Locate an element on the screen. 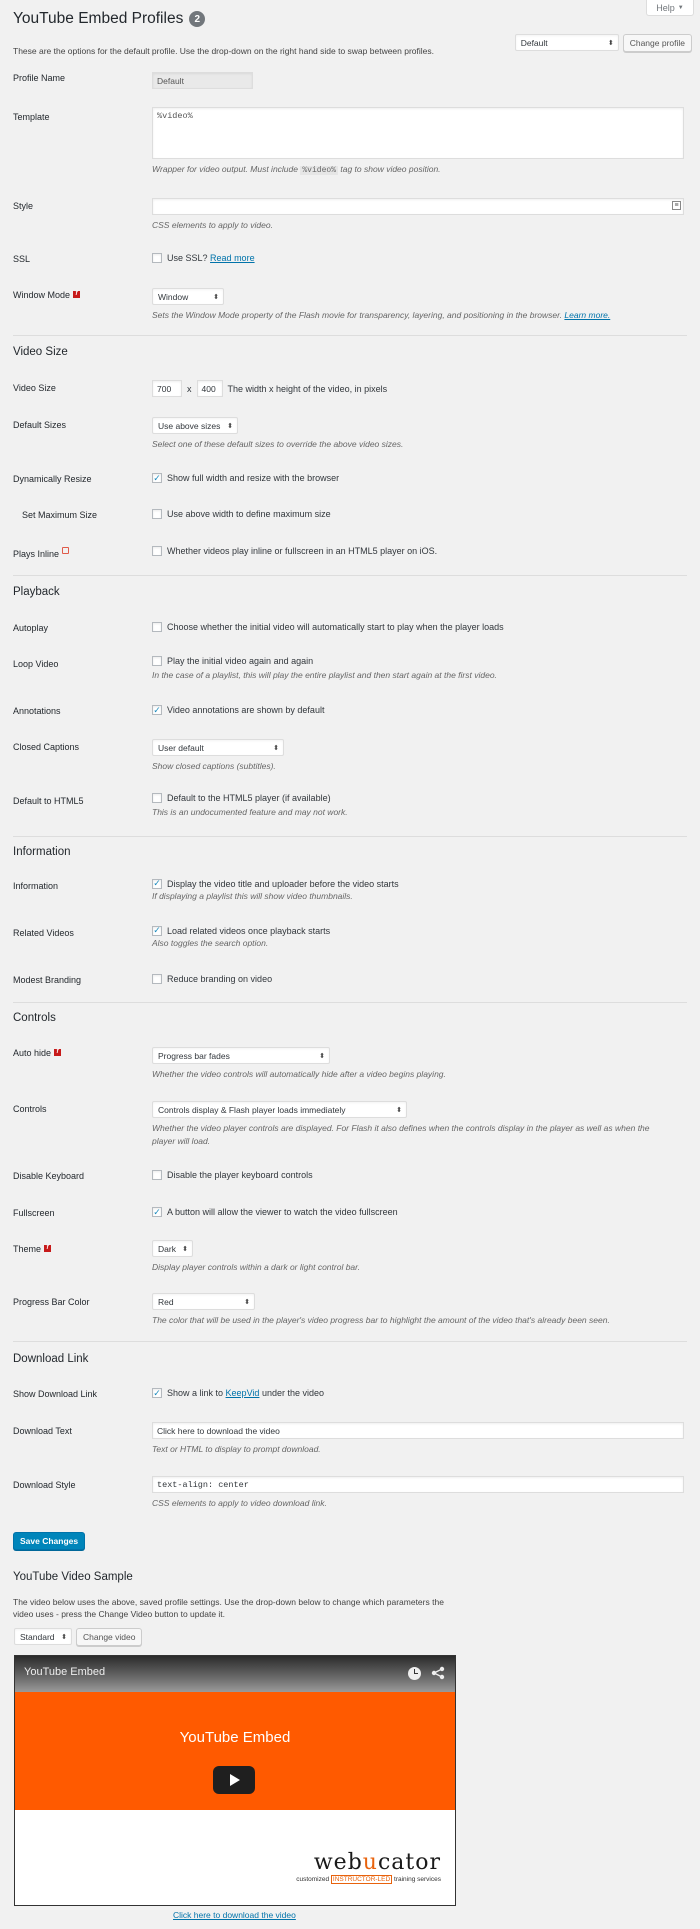  section-playback: Playback is located at coordinates (36, 592).